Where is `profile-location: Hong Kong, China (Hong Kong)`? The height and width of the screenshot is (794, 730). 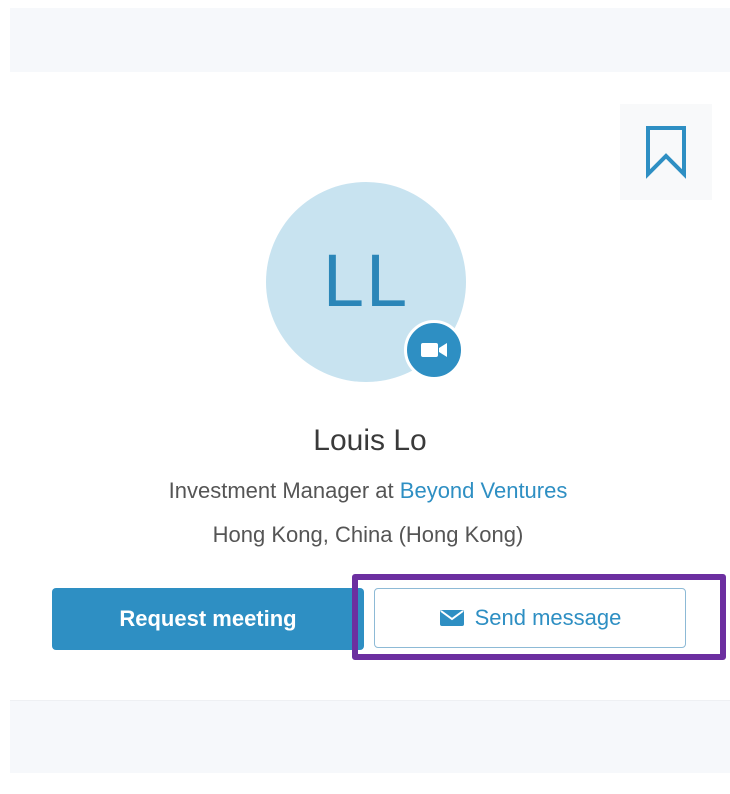
profile-location: Hong Kong, China (Hong Kong) is located at coordinates (368, 534).